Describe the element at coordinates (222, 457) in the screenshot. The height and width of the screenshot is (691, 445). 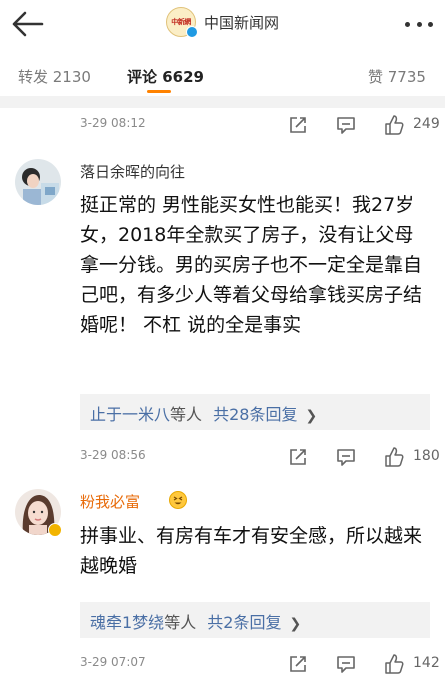
I see `comment-meta-row: 3-29 08:56 180` at that location.